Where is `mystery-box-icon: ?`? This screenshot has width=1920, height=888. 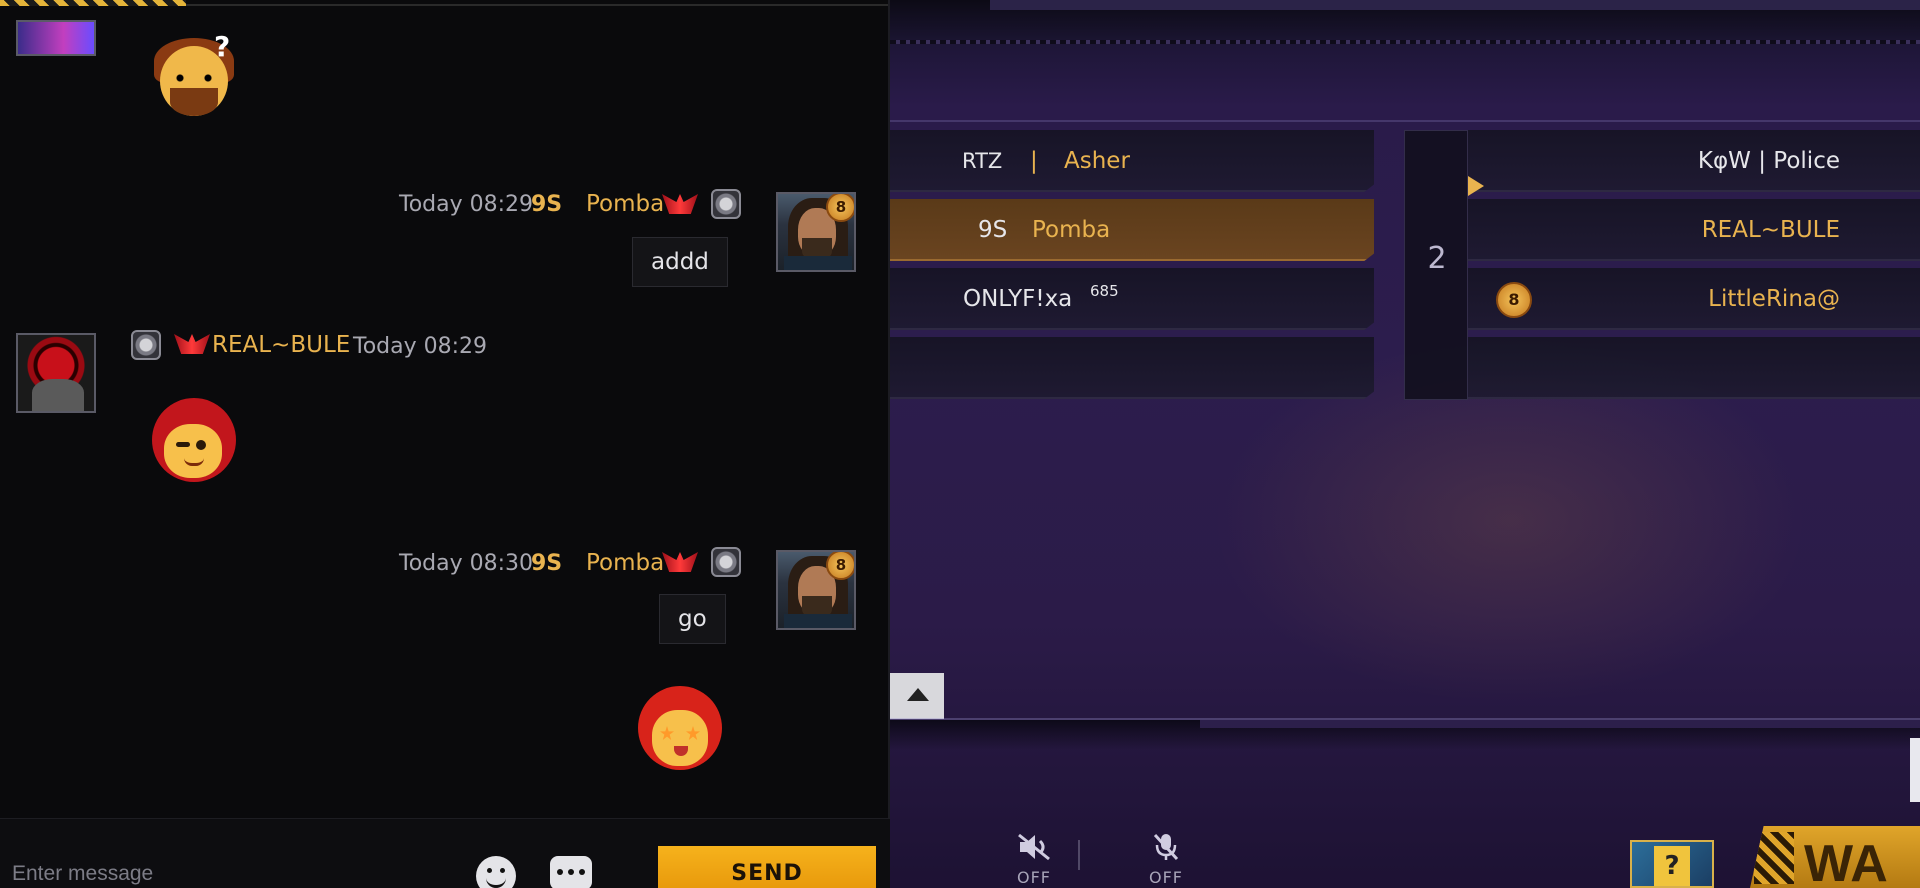
mystery-box-icon: ? is located at coordinates (1672, 864).